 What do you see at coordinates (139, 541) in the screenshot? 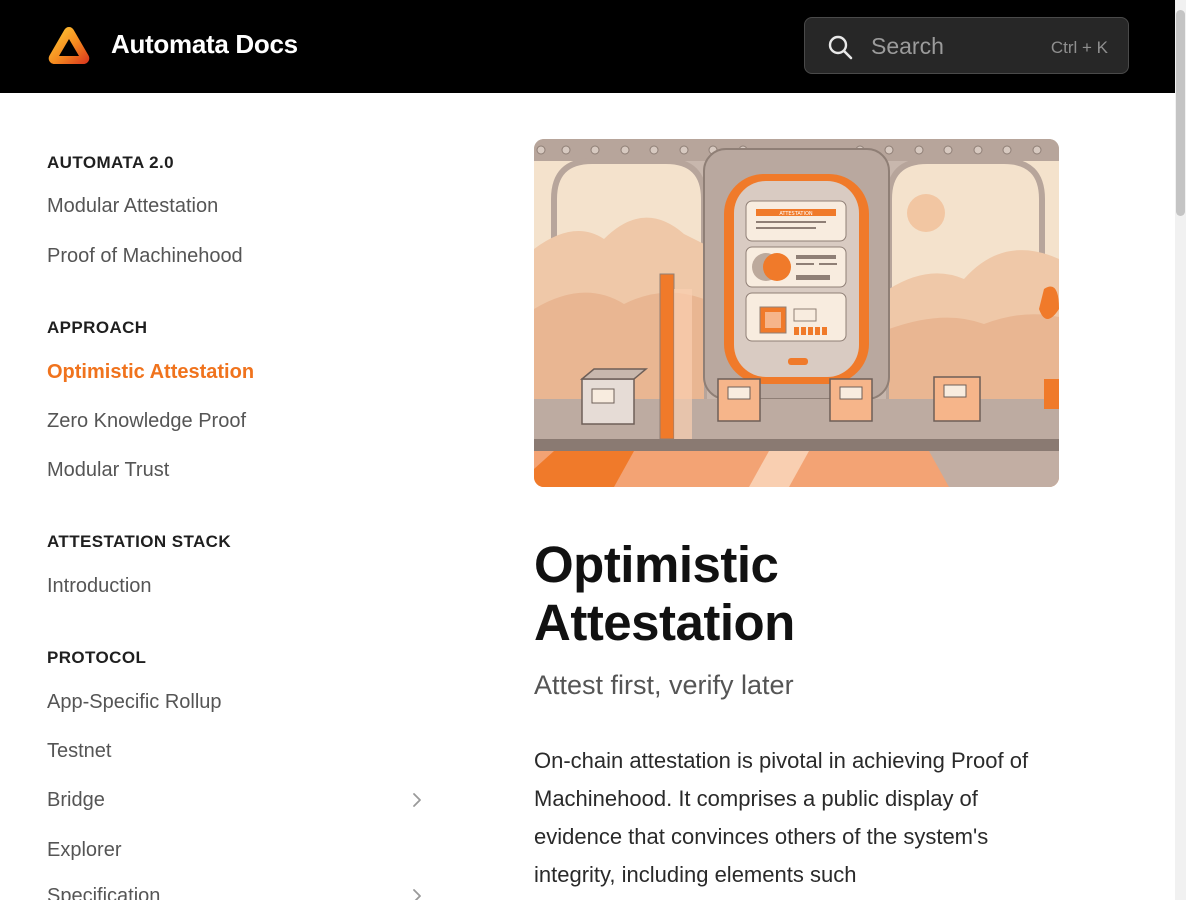
I see `sidebar-section-attestation-stack: ATTESTATION STACK` at bounding box center [139, 541].